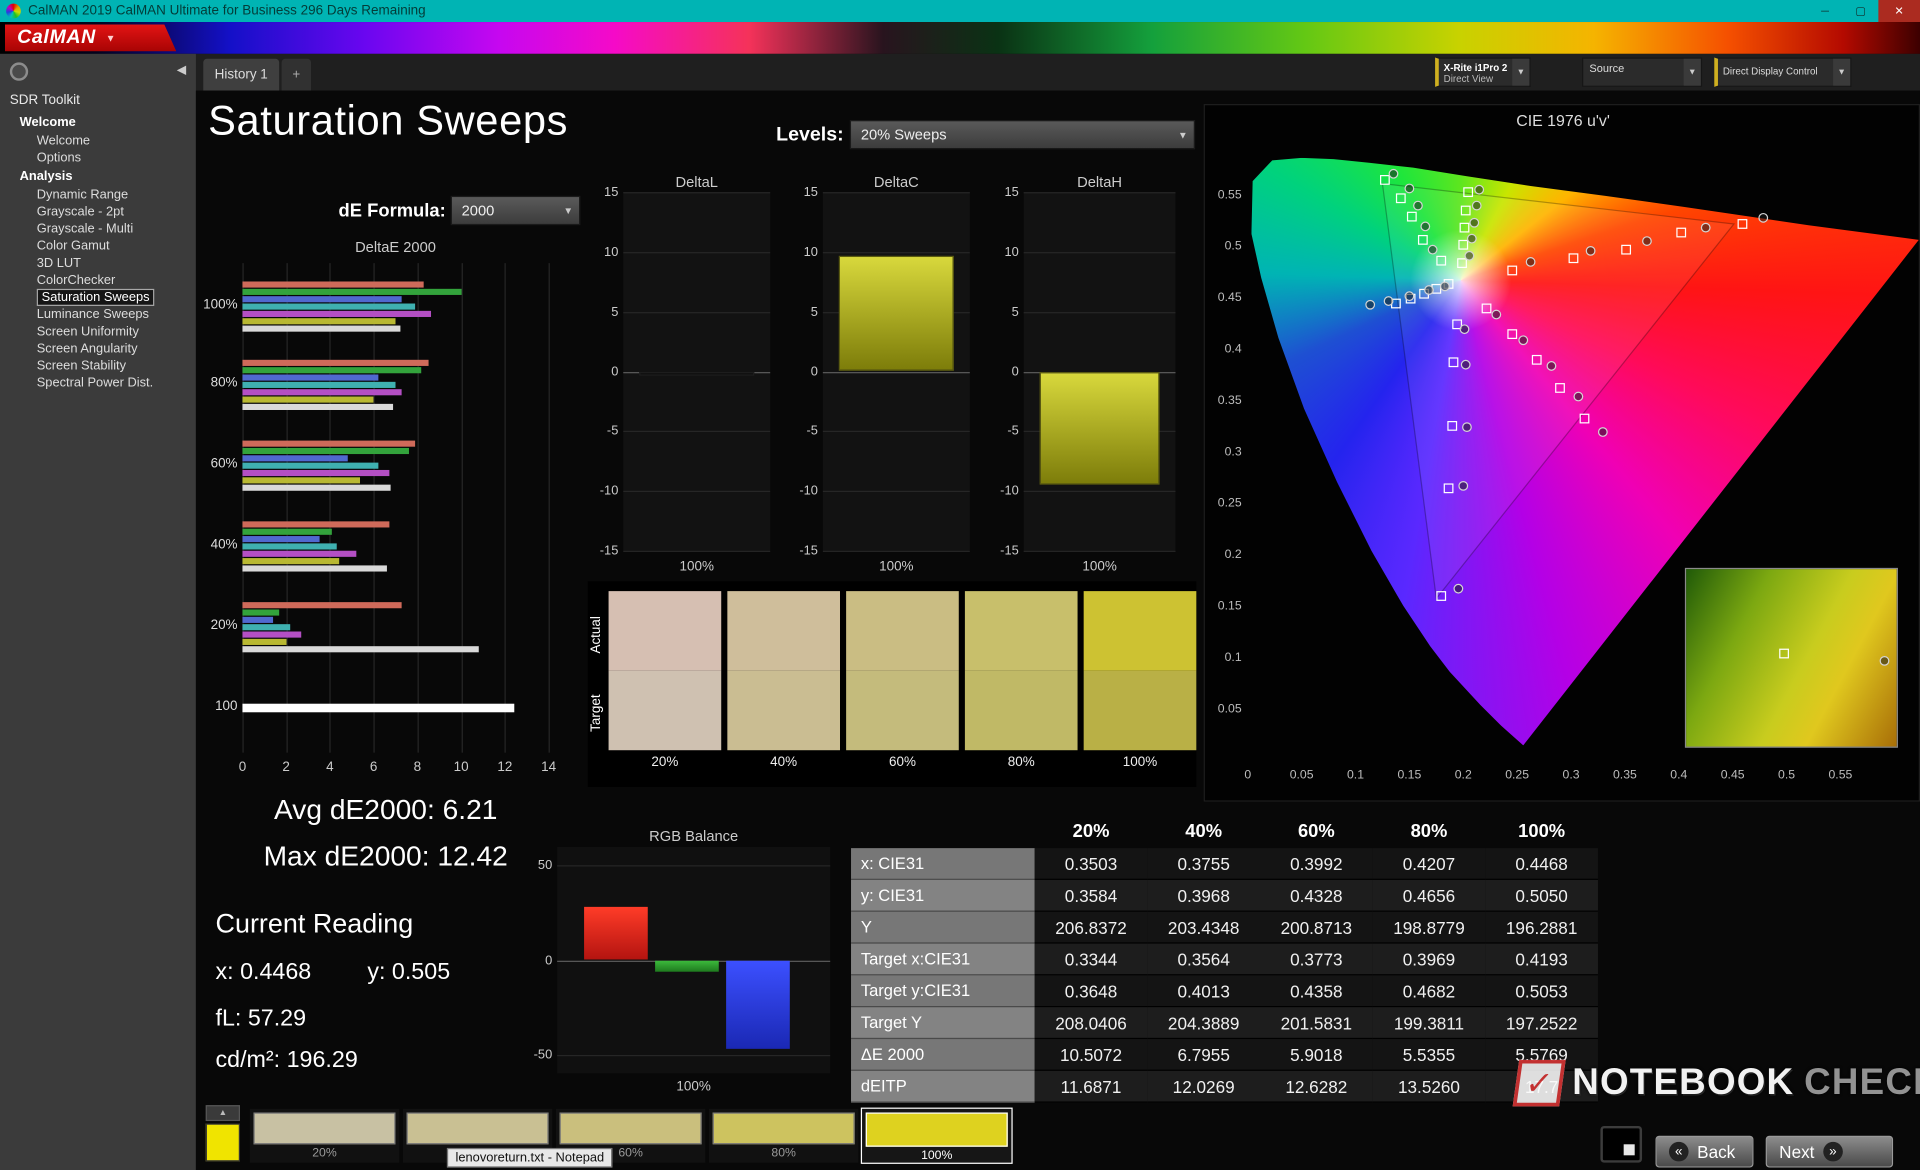  Describe the element at coordinates (19, 71) in the screenshot. I see `menu-circle-icon` at that location.